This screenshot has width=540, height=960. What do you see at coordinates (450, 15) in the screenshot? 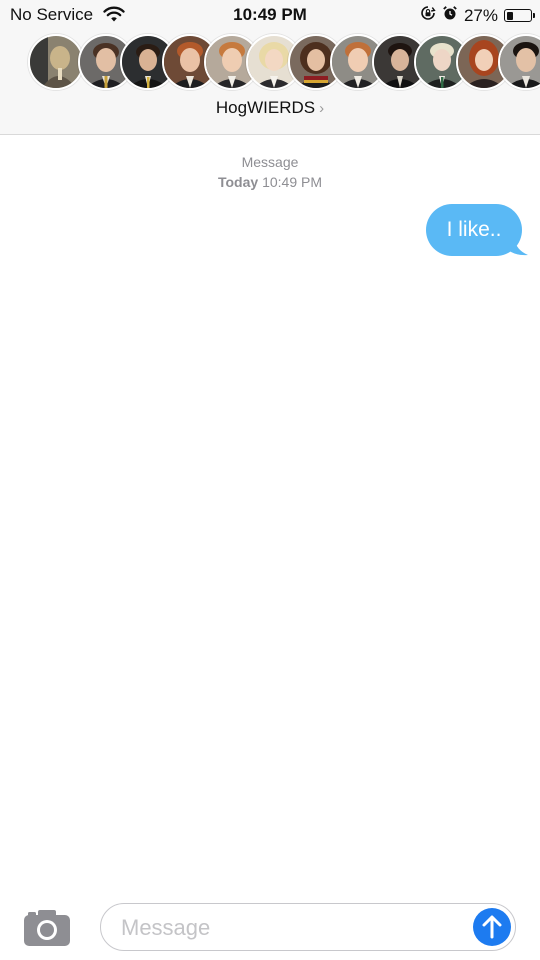
I see `alarm-icon` at bounding box center [450, 15].